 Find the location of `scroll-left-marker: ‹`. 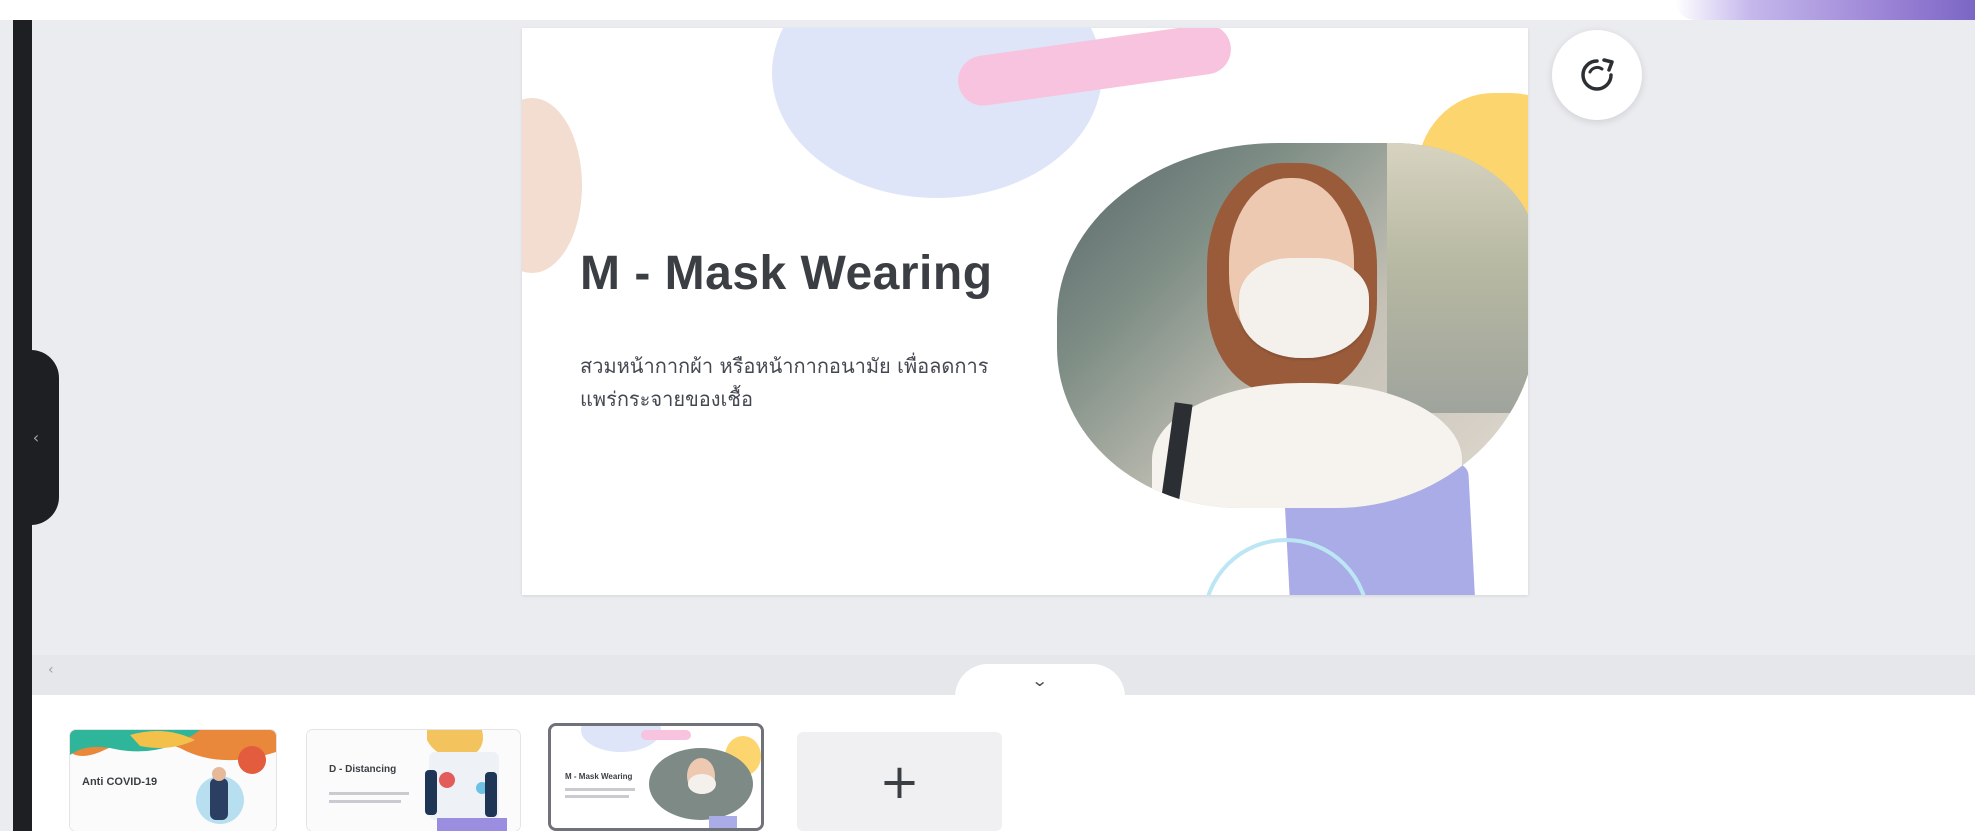

scroll-left-marker: ‹ is located at coordinates (51, 670).